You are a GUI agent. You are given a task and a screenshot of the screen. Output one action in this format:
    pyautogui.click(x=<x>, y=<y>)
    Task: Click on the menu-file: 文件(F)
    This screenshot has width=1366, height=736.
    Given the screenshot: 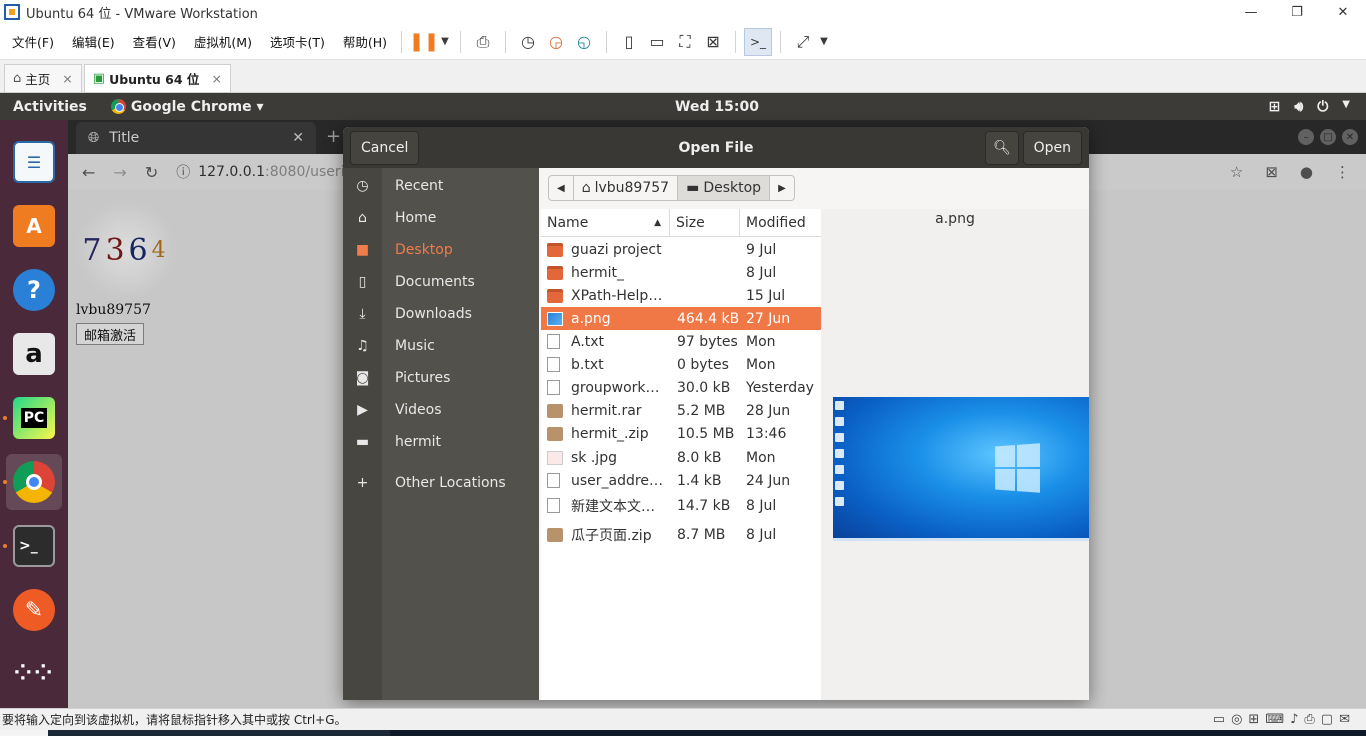 What is the action you would take?
    pyautogui.click(x=33, y=41)
    